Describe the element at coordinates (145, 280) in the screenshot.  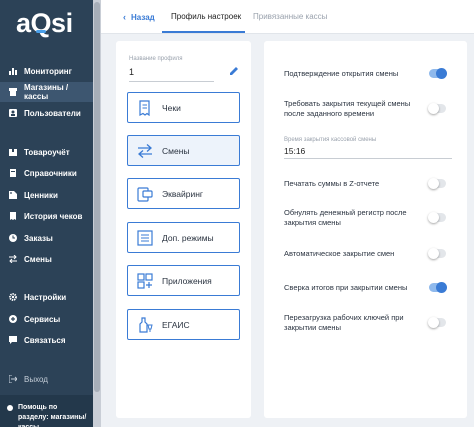
I see `apps-grid-icon` at that location.